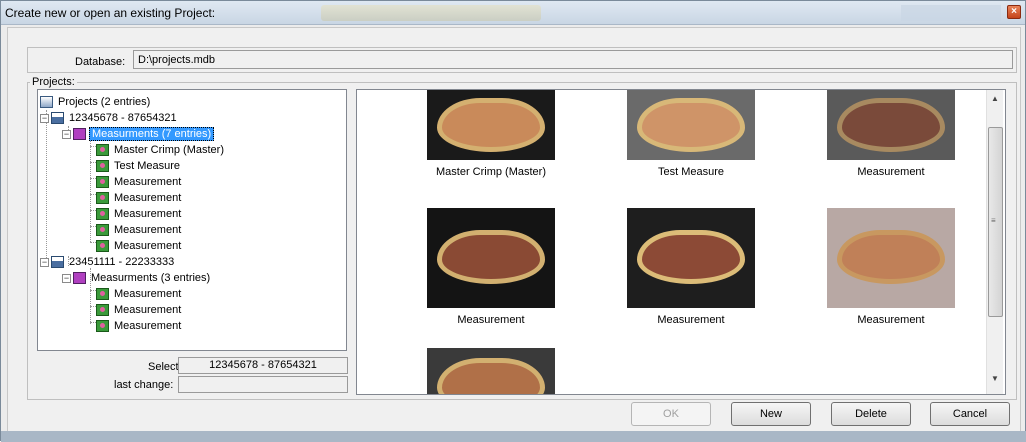  I want to click on ok-button: OK, so click(671, 414).